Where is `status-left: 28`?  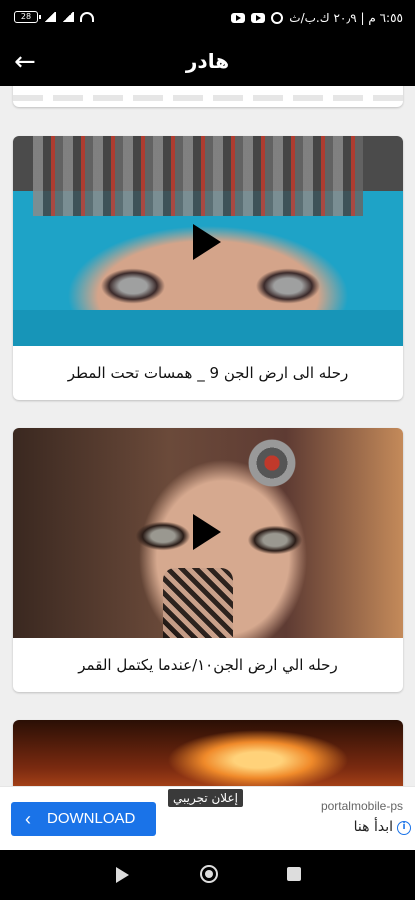 status-left: 28 is located at coordinates (54, 17).